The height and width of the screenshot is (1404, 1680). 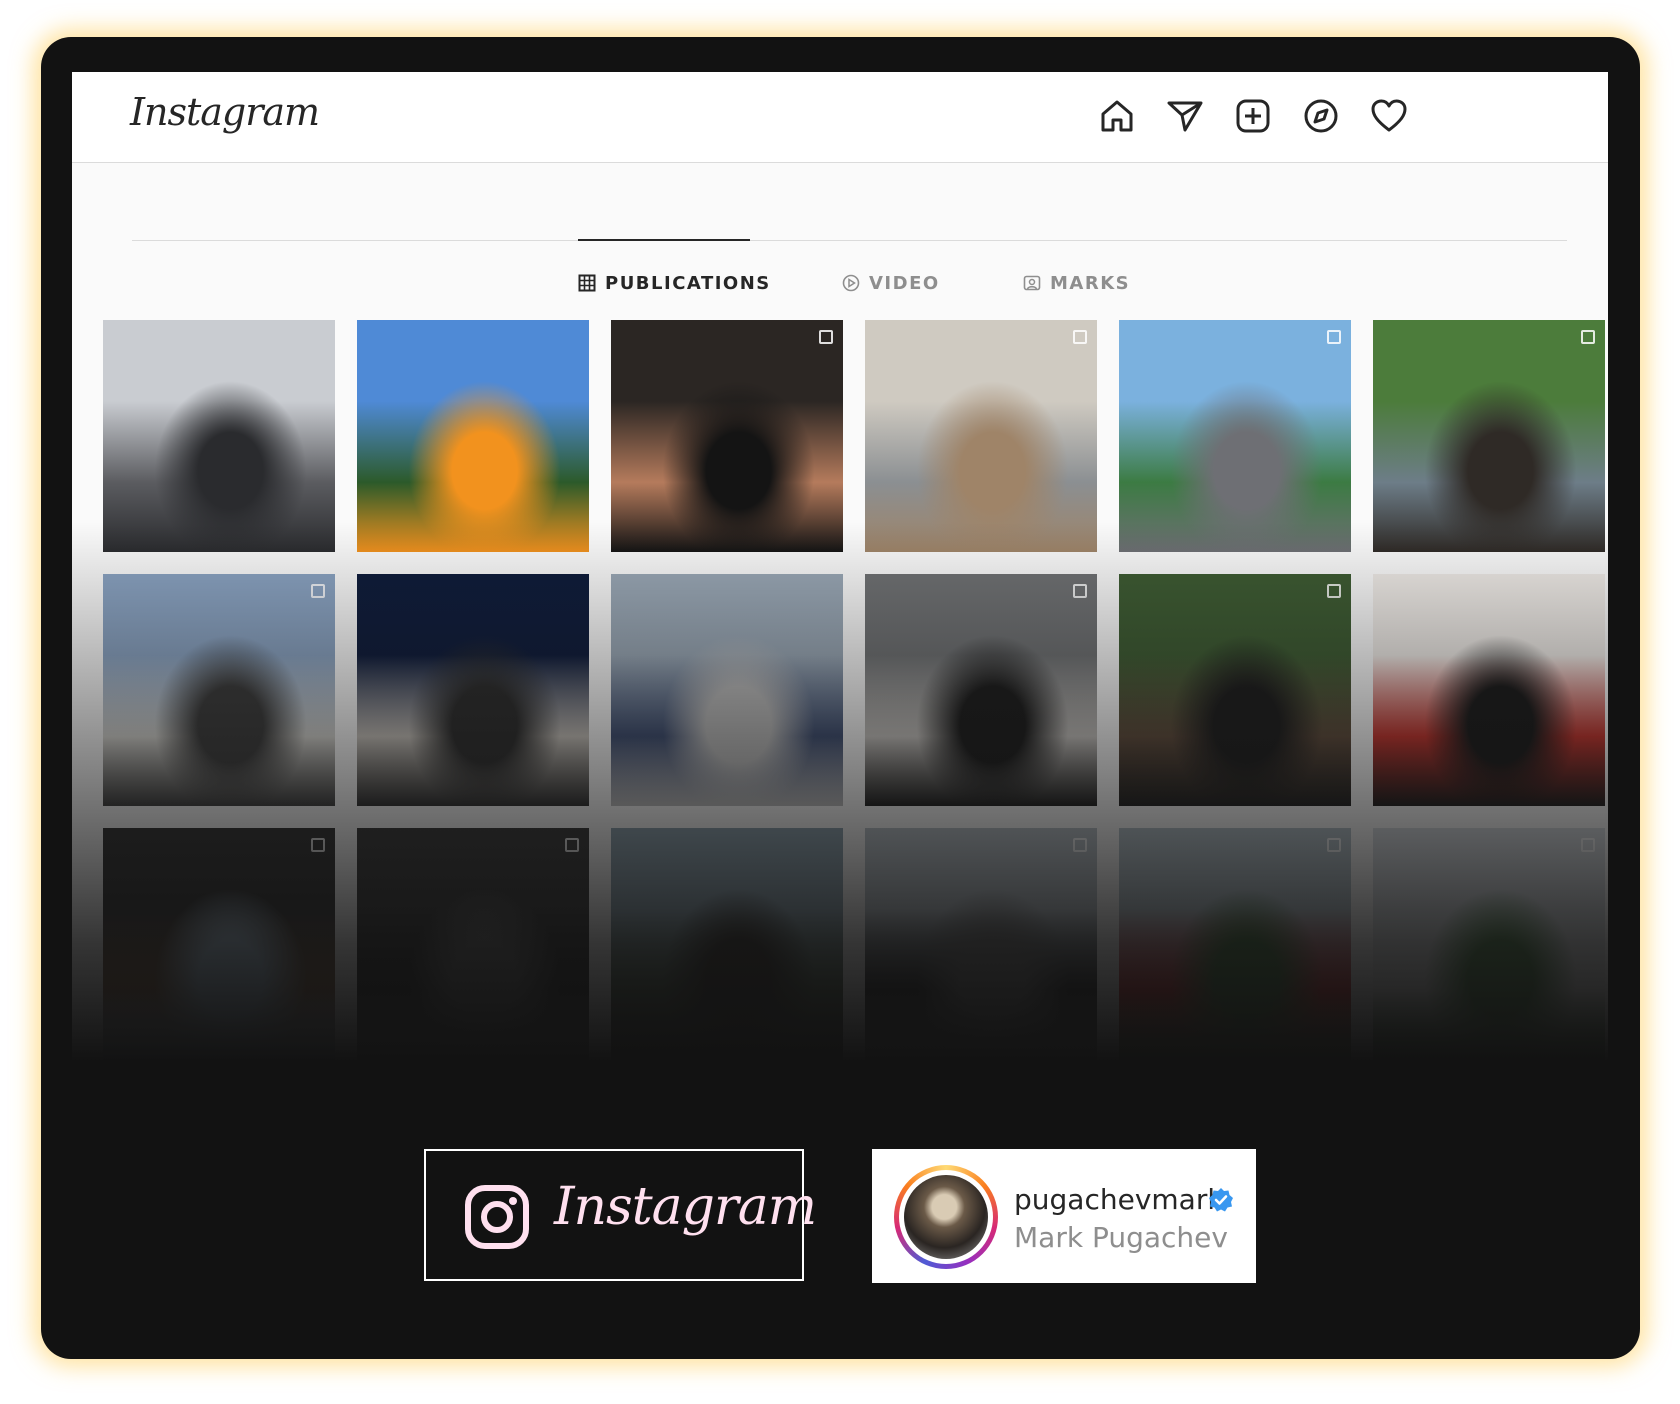 I want to click on brand-badge-text: Instagram, so click(x=685, y=1207).